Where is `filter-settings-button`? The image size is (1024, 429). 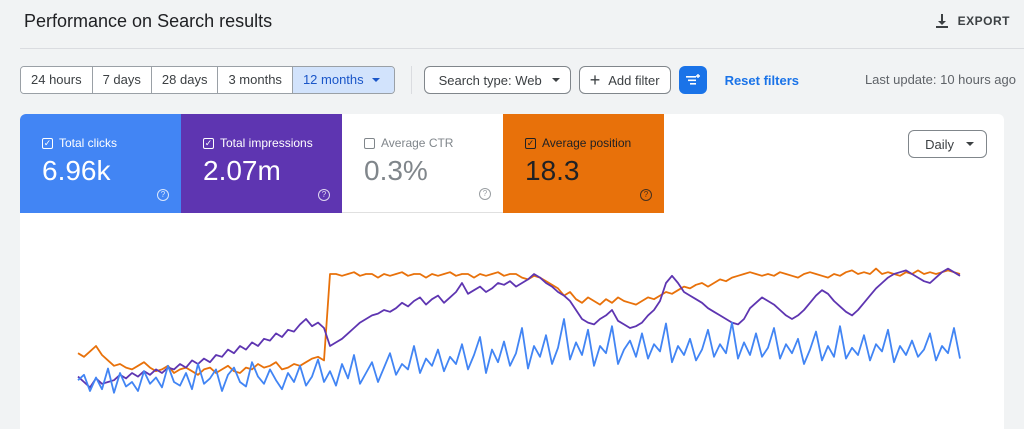
filter-settings-button is located at coordinates (692, 80).